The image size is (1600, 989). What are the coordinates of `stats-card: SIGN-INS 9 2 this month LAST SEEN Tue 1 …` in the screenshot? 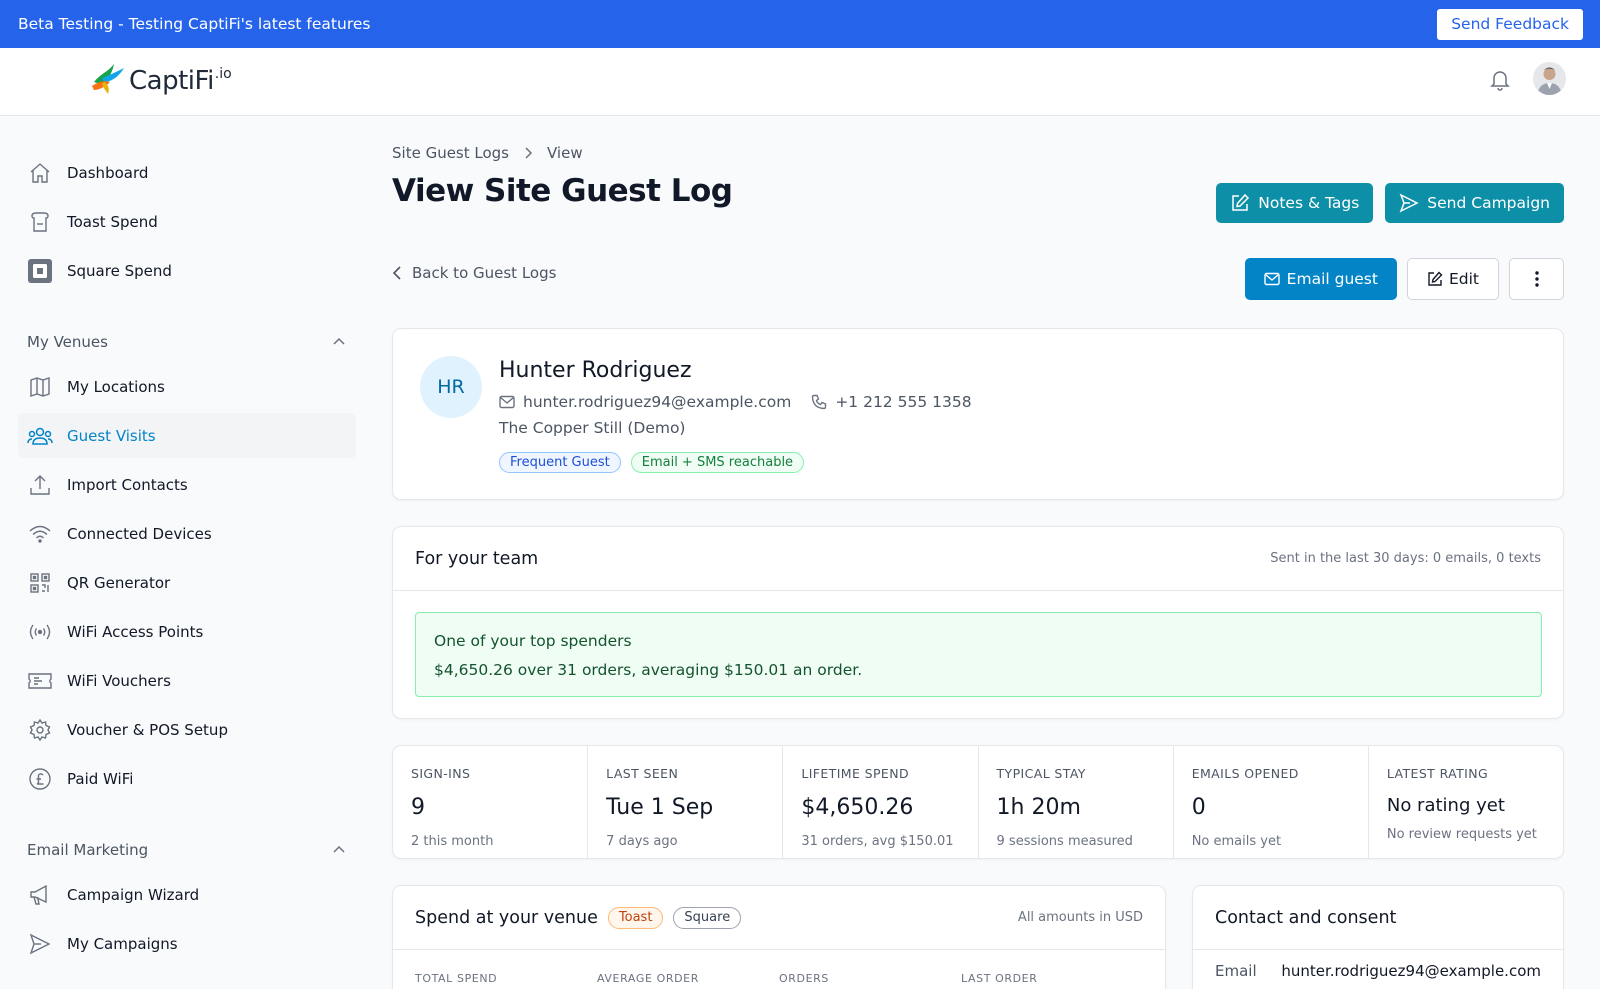 It's located at (978, 802).